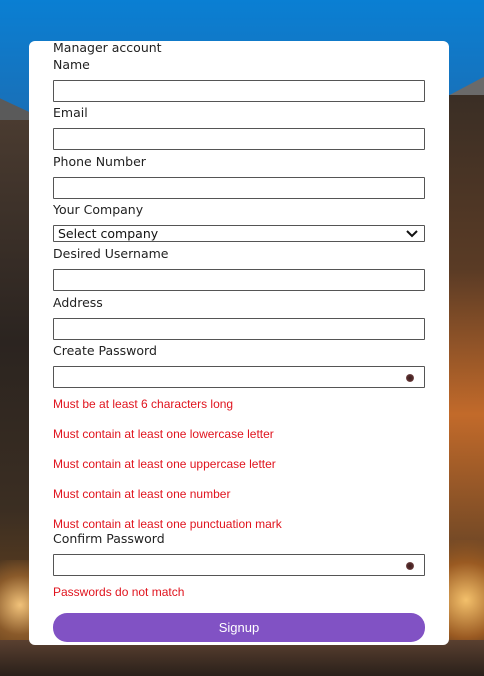 This screenshot has height=676, width=484. Describe the element at coordinates (239, 91) in the screenshot. I see `name-input` at that location.